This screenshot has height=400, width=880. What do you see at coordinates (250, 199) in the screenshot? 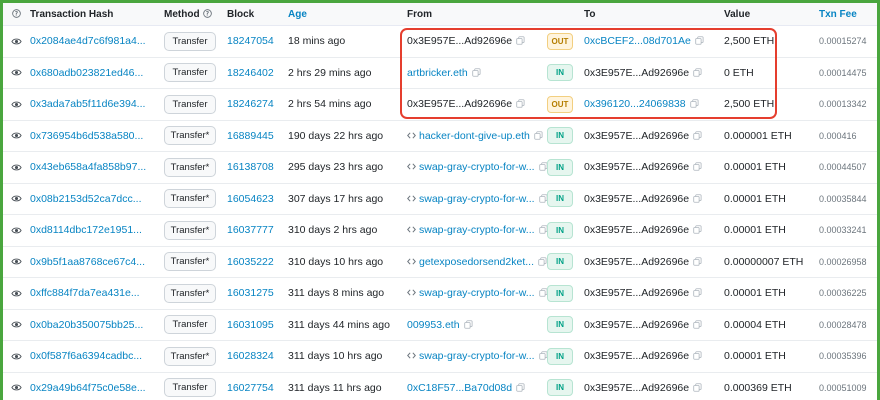
I see `block-link: 16054623` at bounding box center [250, 199].